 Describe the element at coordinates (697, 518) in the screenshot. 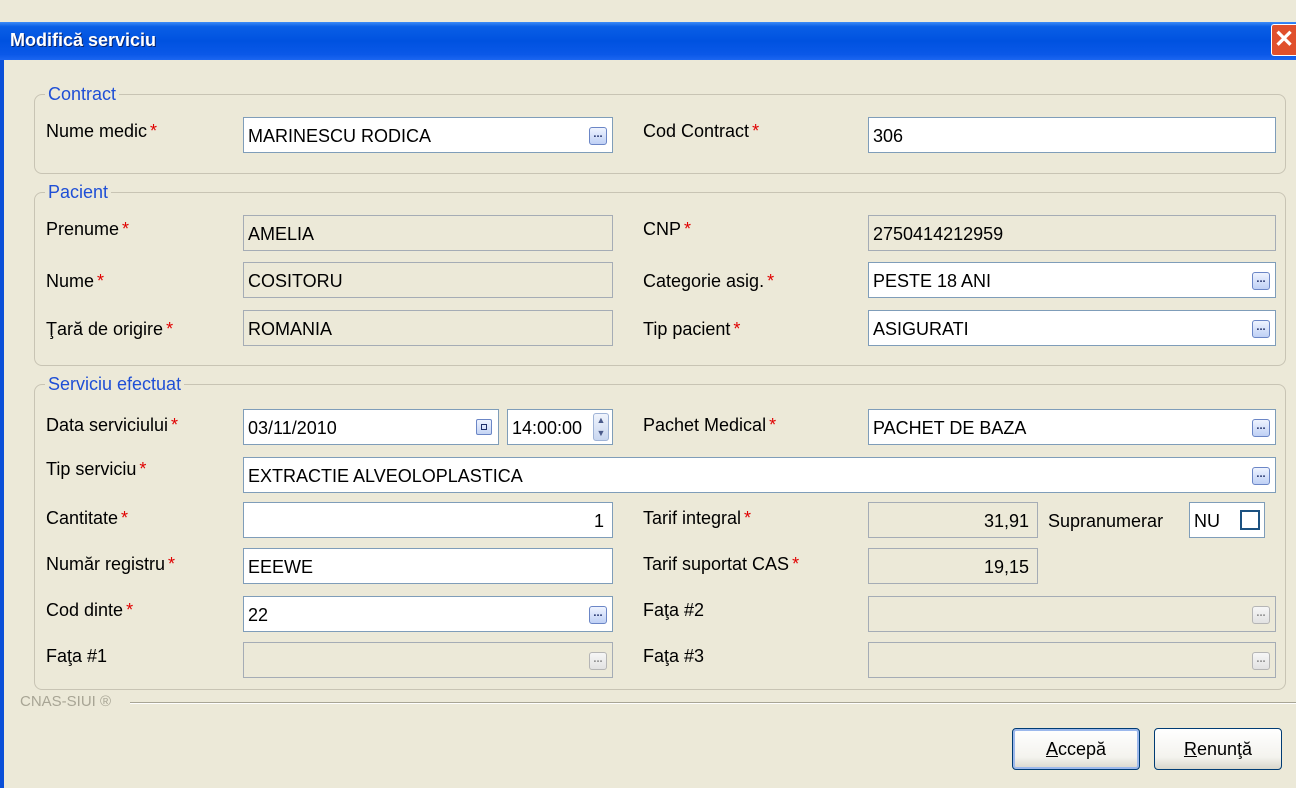

I see `tarif-integral-label: Tarif integral *` at that location.